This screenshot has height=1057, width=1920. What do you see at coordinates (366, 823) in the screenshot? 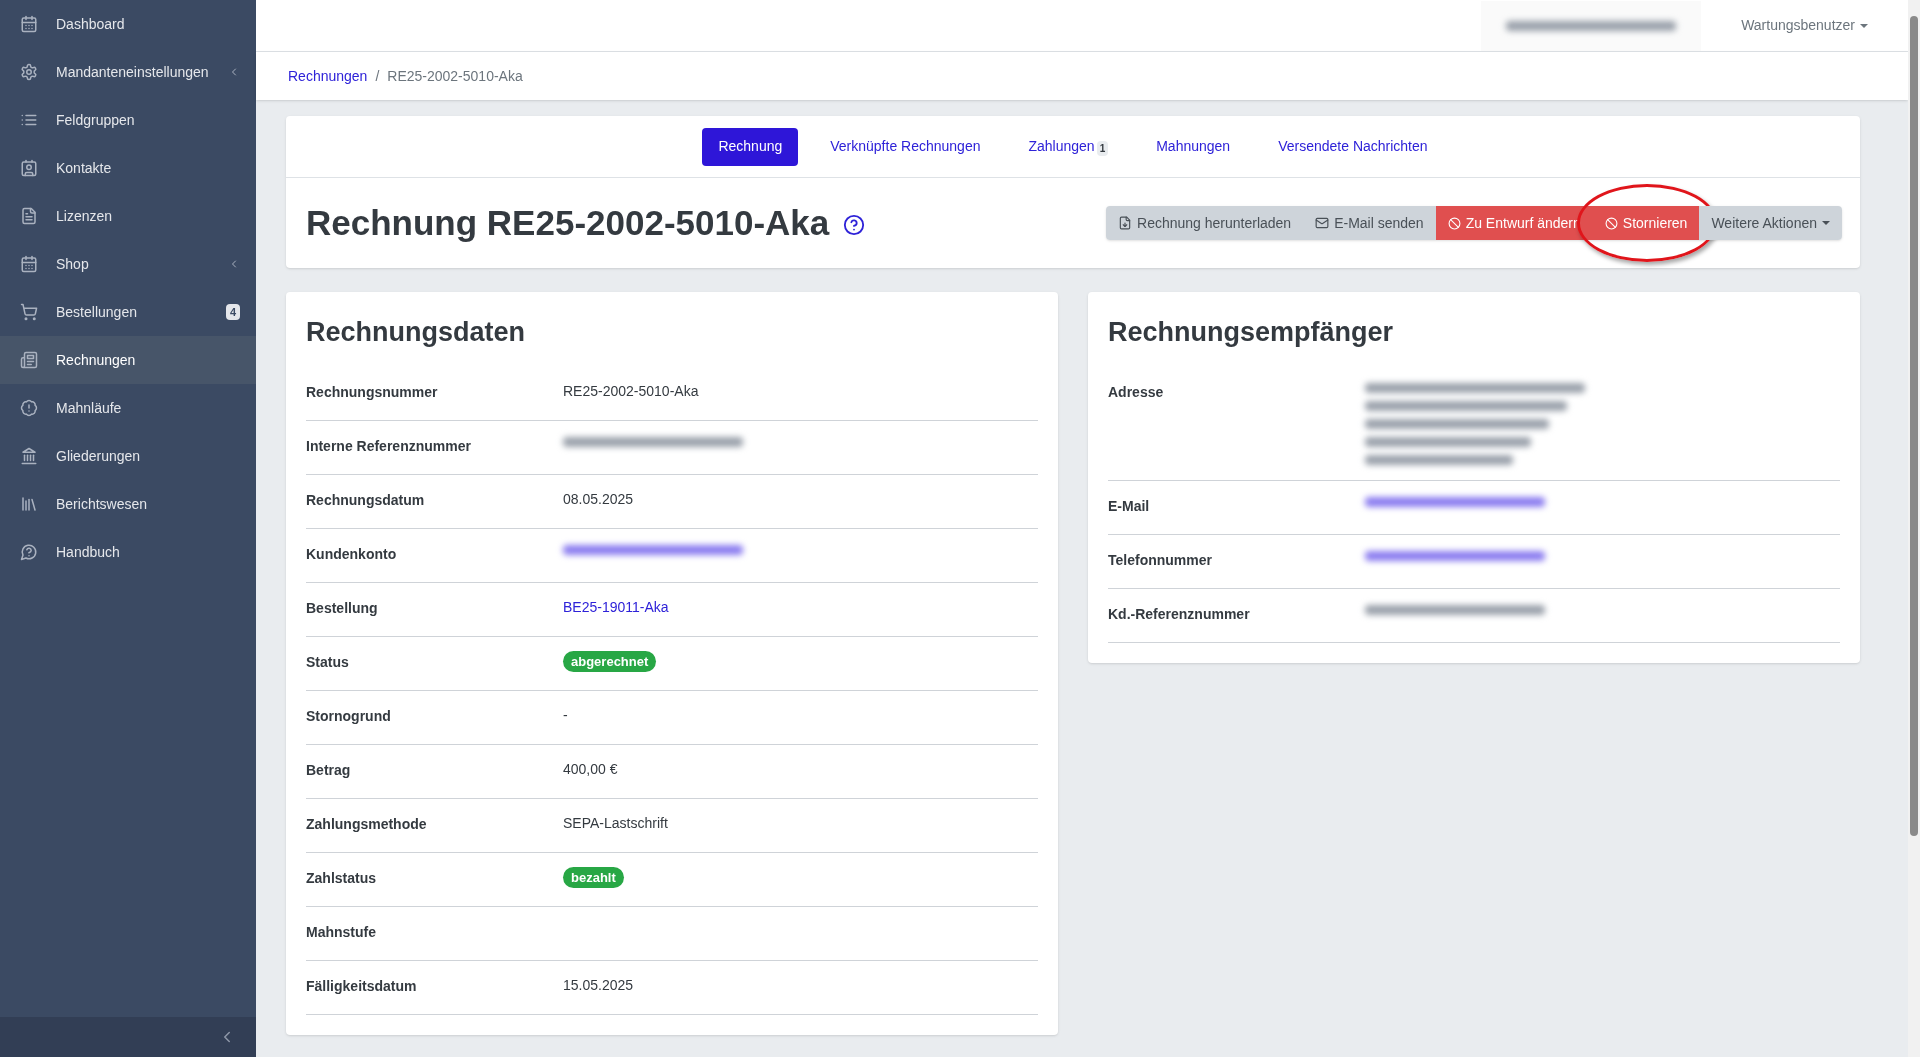
I see `field-label: Zahlungsmethode` at bounding box center [366, 823].